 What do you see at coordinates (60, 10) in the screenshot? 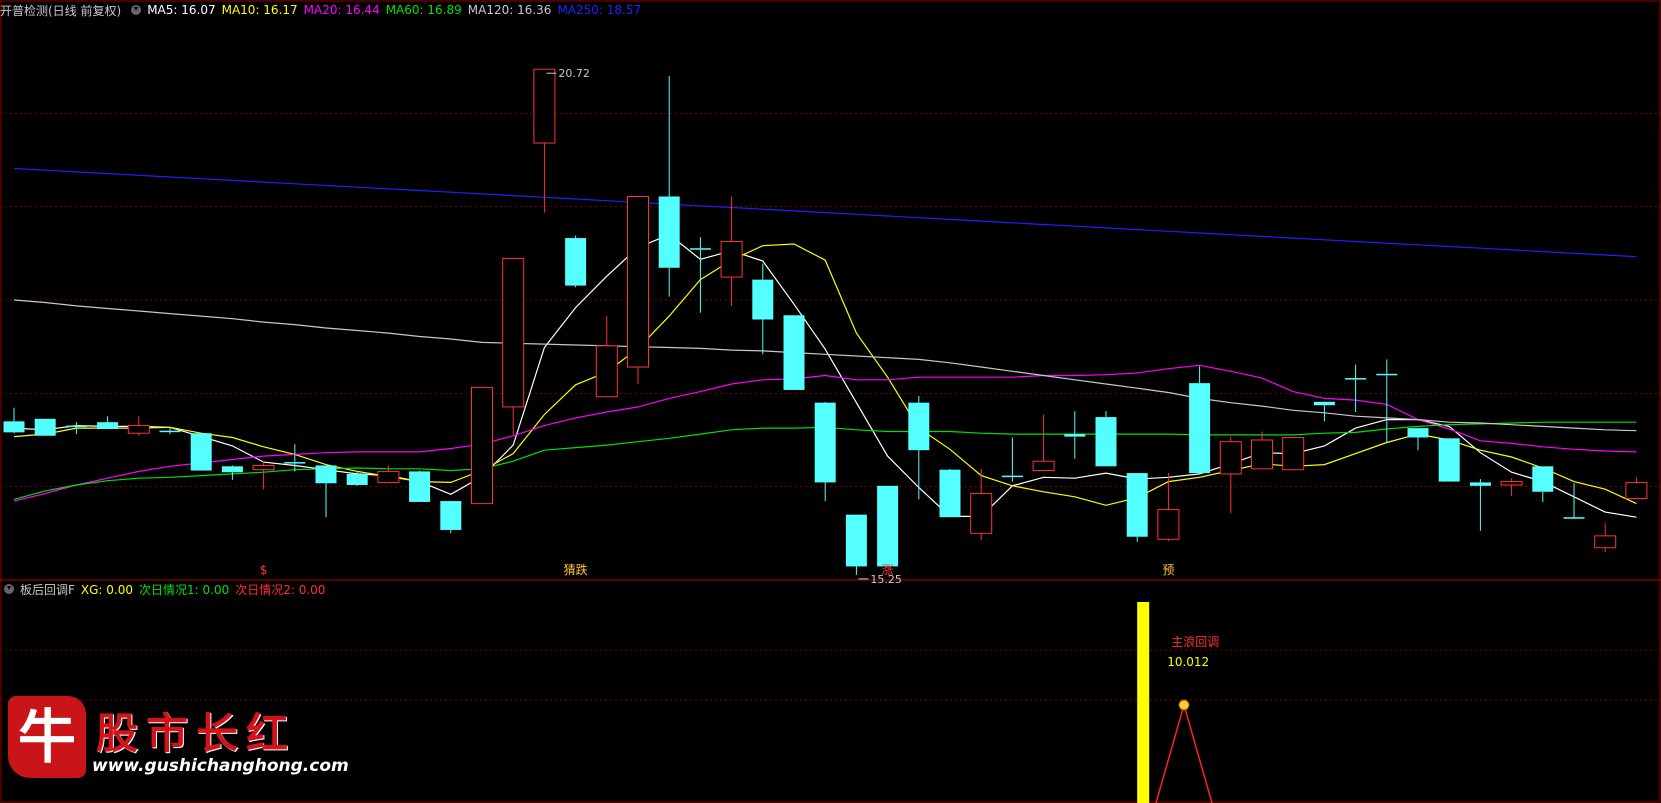
I see `main-panel-title: 开普检测(日线 前复权)` at bounding box center [60, 10].